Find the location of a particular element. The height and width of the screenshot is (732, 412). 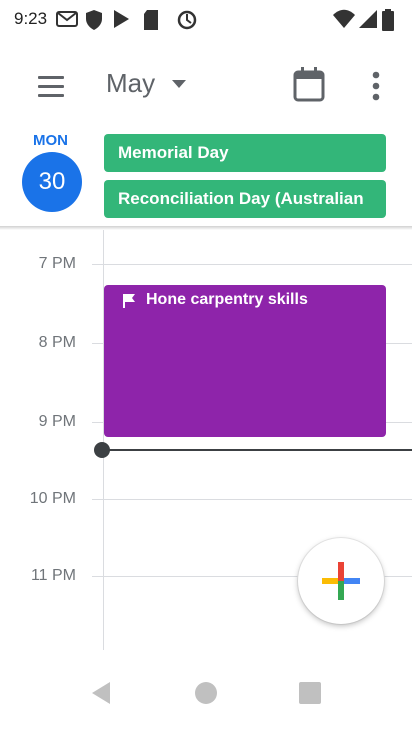

shield-icon is located at coordinates (94, 20).